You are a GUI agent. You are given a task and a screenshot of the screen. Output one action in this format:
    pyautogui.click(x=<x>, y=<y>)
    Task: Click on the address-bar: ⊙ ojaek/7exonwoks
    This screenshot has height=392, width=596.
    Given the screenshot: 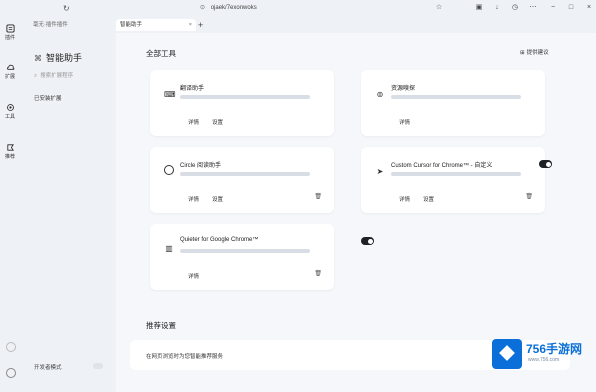 What is the action you would take?
    pyautogui.click(x=335, y=8)
    